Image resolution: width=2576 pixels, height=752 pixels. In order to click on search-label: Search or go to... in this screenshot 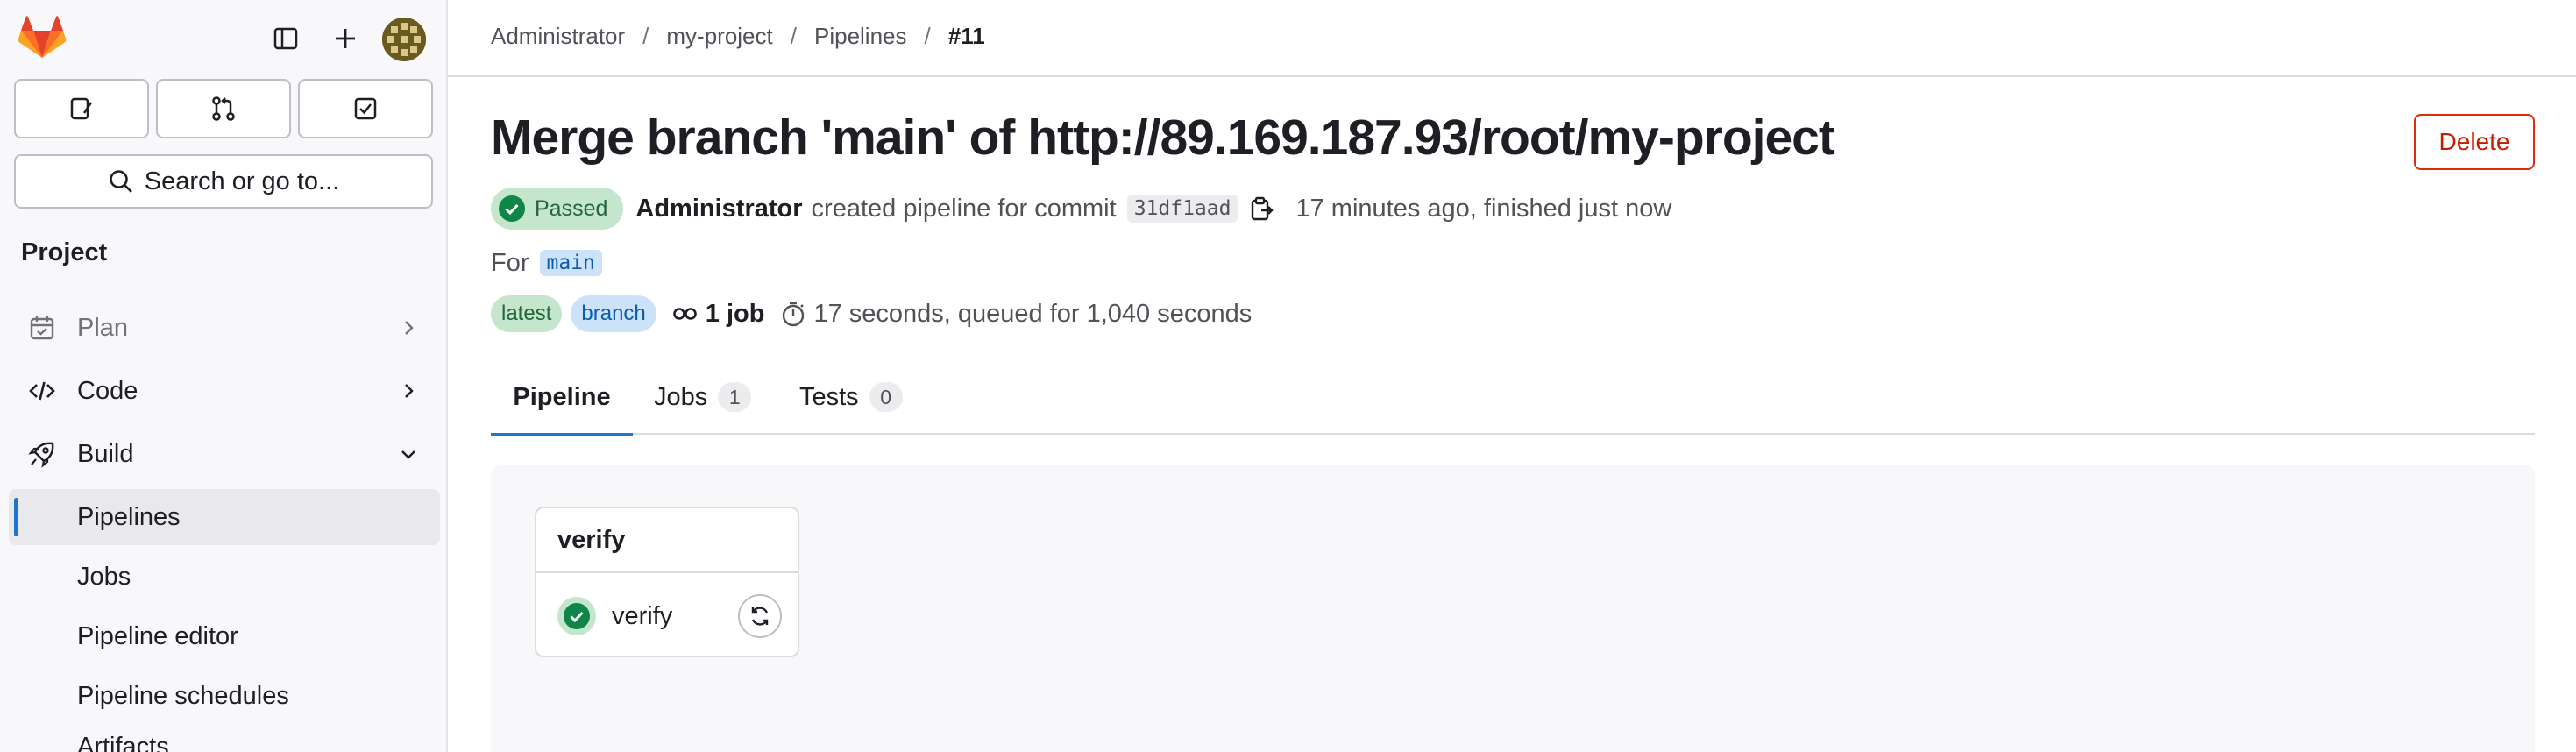, I will do `click(242, 181)`.